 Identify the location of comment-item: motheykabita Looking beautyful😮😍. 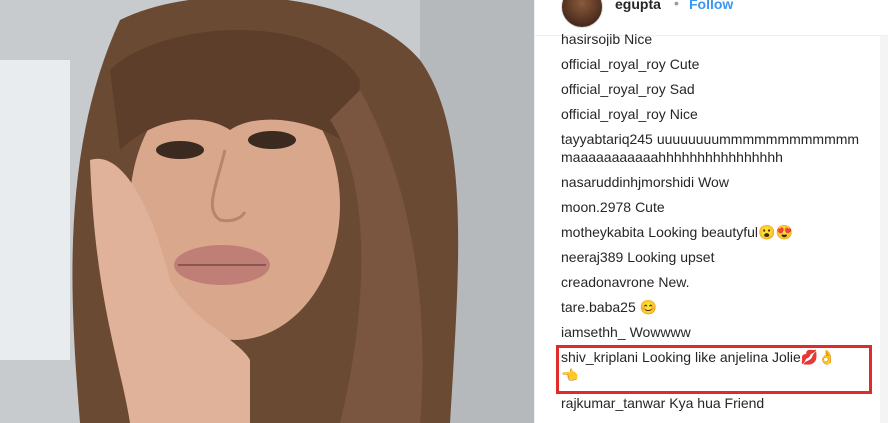
(719, 232).